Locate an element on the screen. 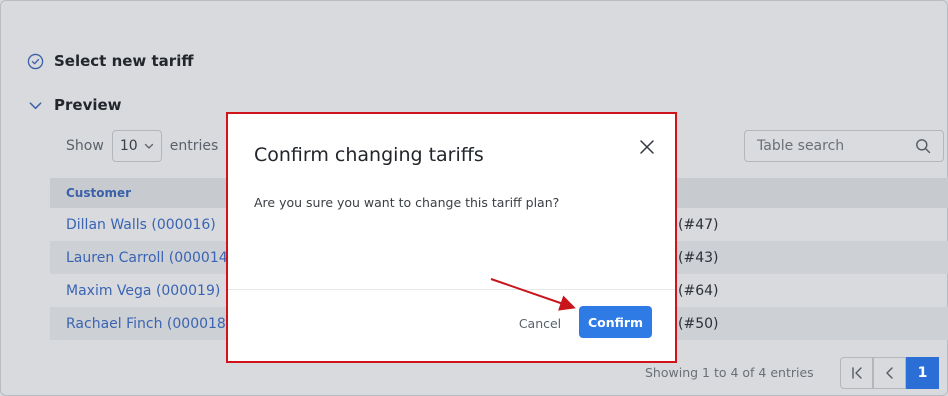  dialog-title: Confirm changing tariffs is located at coordinates (369, 155).